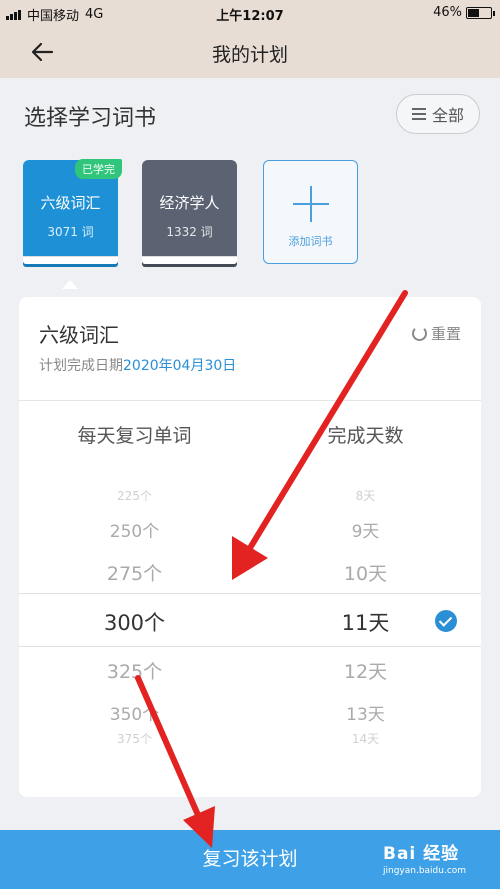  Describe the element at coordinates (464, 12) in the screenshot. I see `status-right: 46%` at that location.